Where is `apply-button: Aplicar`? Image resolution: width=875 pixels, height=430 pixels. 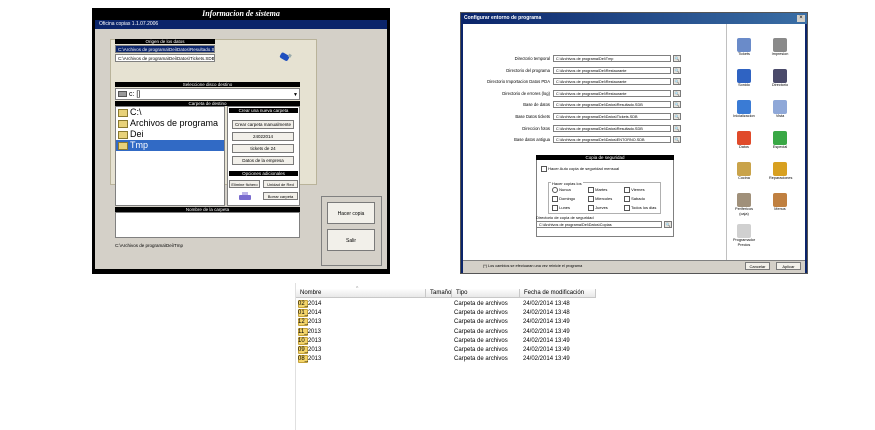 apply-button: Aplicar is located at coordinates (788, 266).